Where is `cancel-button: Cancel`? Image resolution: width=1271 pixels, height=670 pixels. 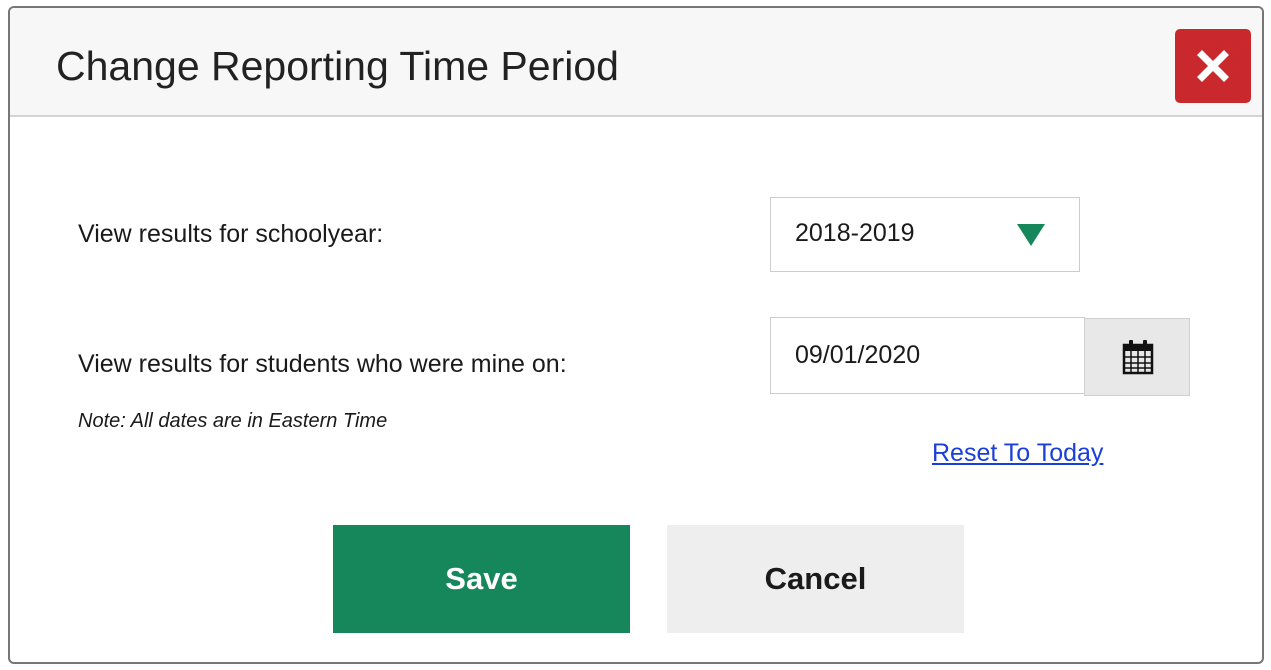
cancel-button: Cancel is located at coordinates (815, 579).